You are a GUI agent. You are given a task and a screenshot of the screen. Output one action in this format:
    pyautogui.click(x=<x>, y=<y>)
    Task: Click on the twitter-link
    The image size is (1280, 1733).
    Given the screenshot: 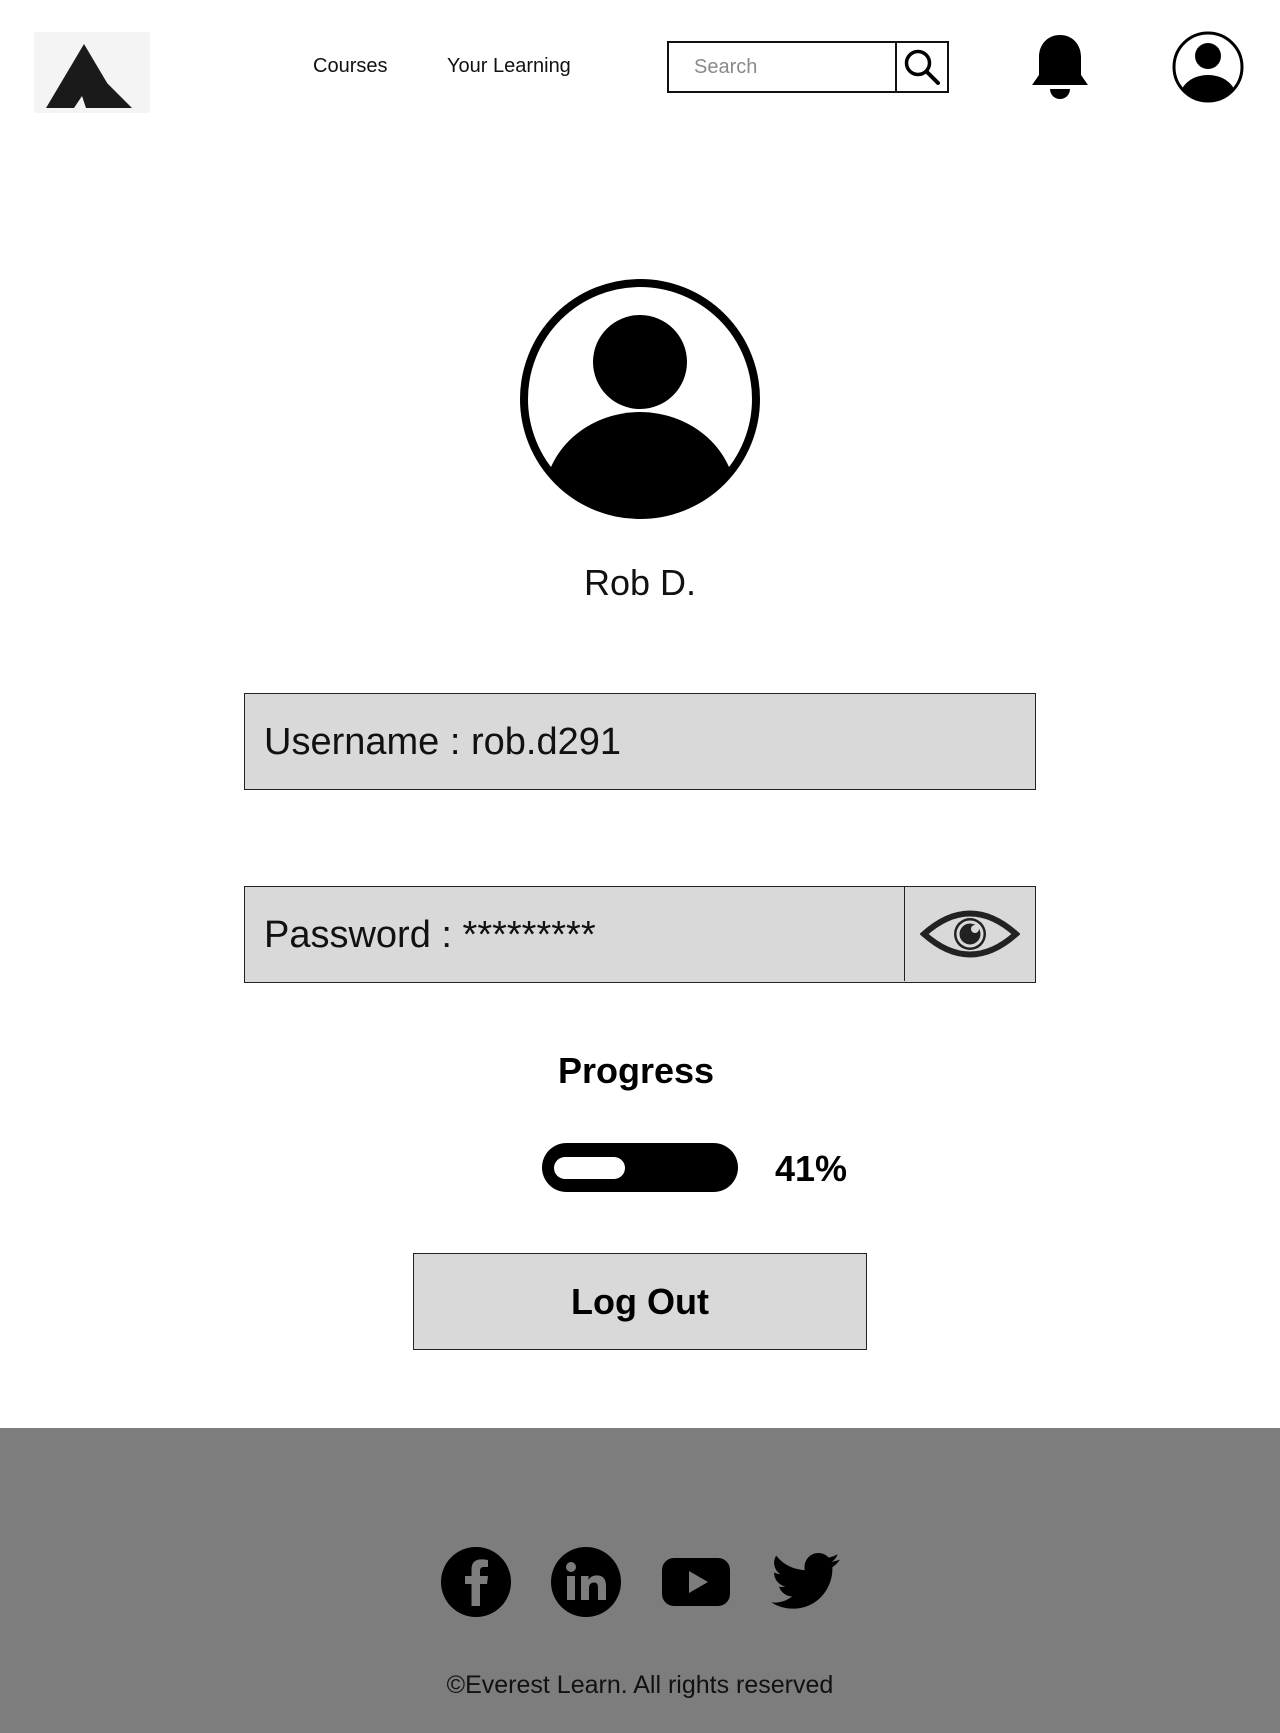 What is the action you would take?
    pyautogui.click(x=806, y=1582)
    